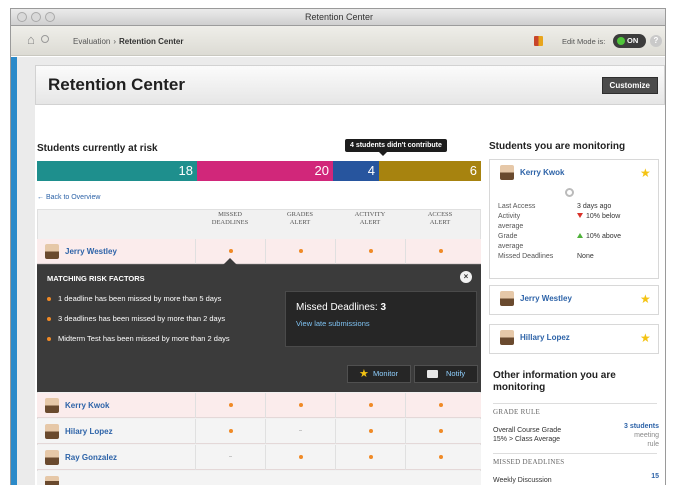 This screenshot has width=674, height=485. Describe the element at coordinates (509, 216) in the screenshot. I see `stat-label: Activity` at that location.